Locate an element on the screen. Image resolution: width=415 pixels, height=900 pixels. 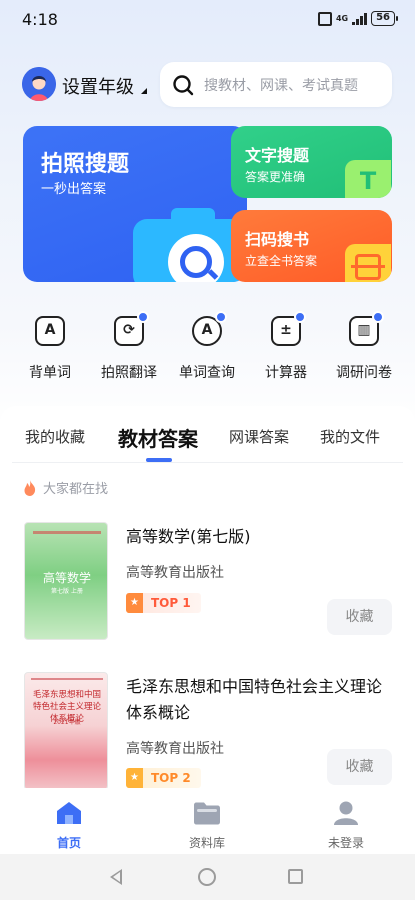
avatar is located at coordinates (39, 84).